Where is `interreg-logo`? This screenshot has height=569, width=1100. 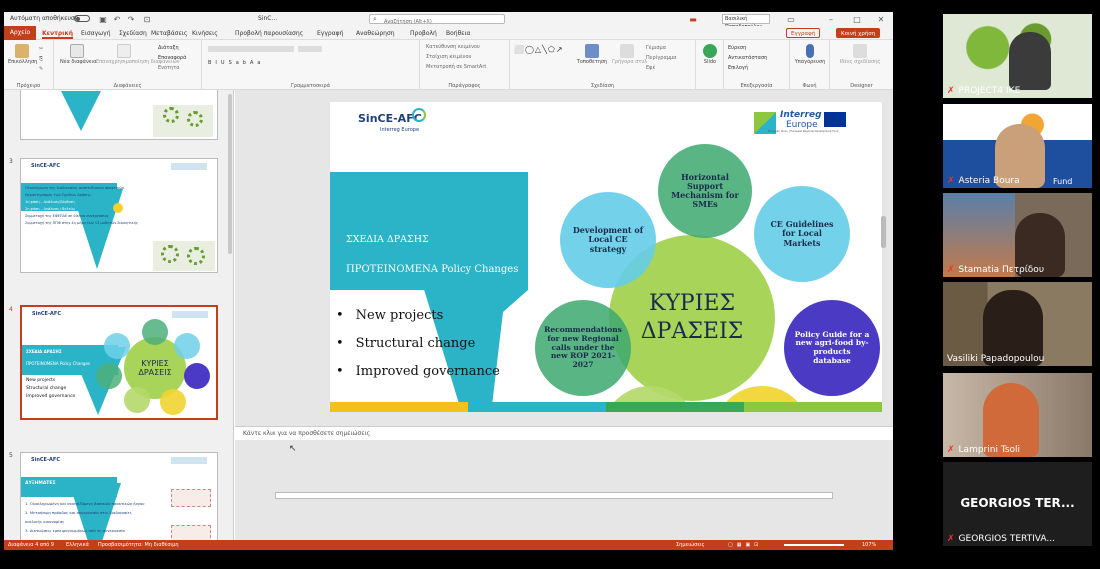
interreg-logo is located at coordinates (189, 166).